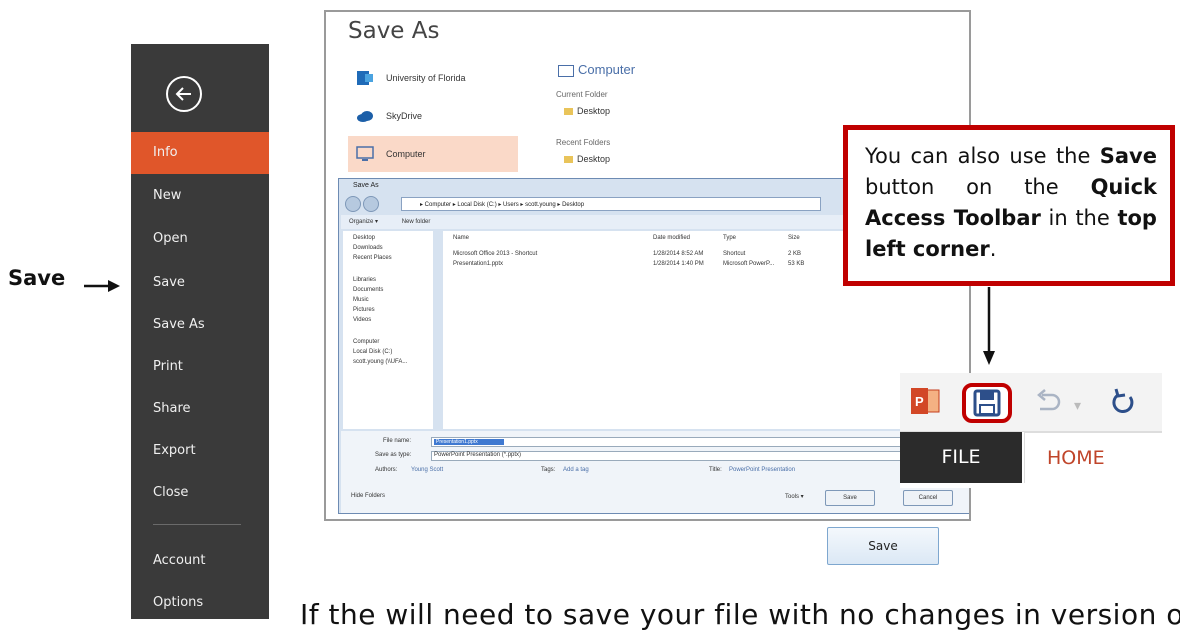 Image resolution: width=1180 pixels, height=631 pixels. I want to click on sidebar-item-save-as: Save As, so click(200, 325).